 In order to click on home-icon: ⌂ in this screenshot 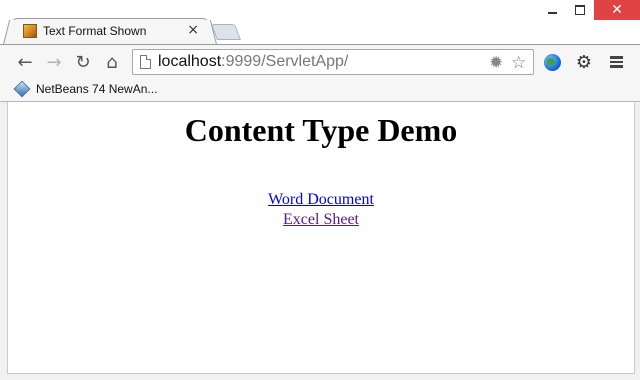, I will do `click(112, 62)`.